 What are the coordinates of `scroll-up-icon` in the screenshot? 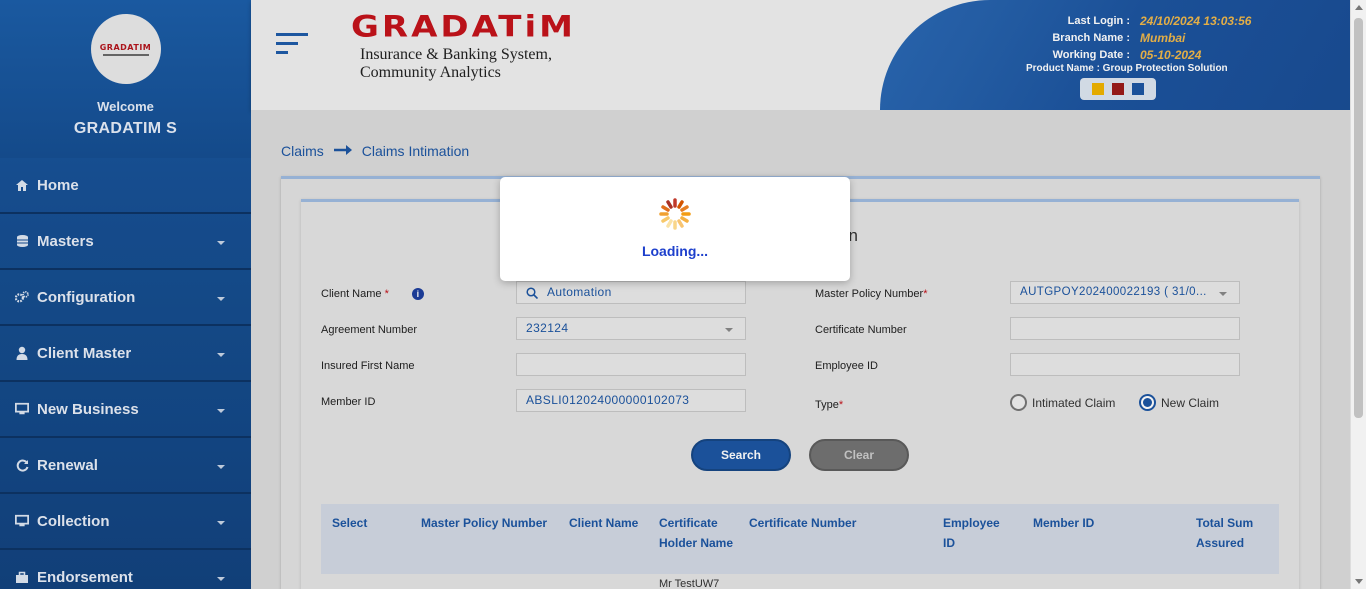 It's located at (1359, 7).